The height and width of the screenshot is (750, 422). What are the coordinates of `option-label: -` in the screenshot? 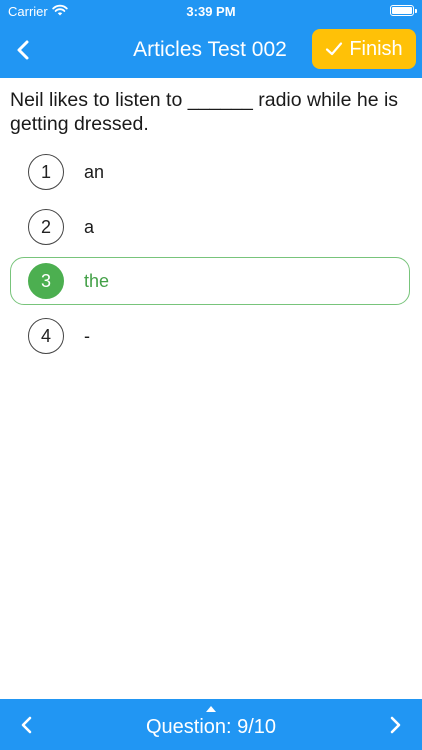 It's located at (87, 336).